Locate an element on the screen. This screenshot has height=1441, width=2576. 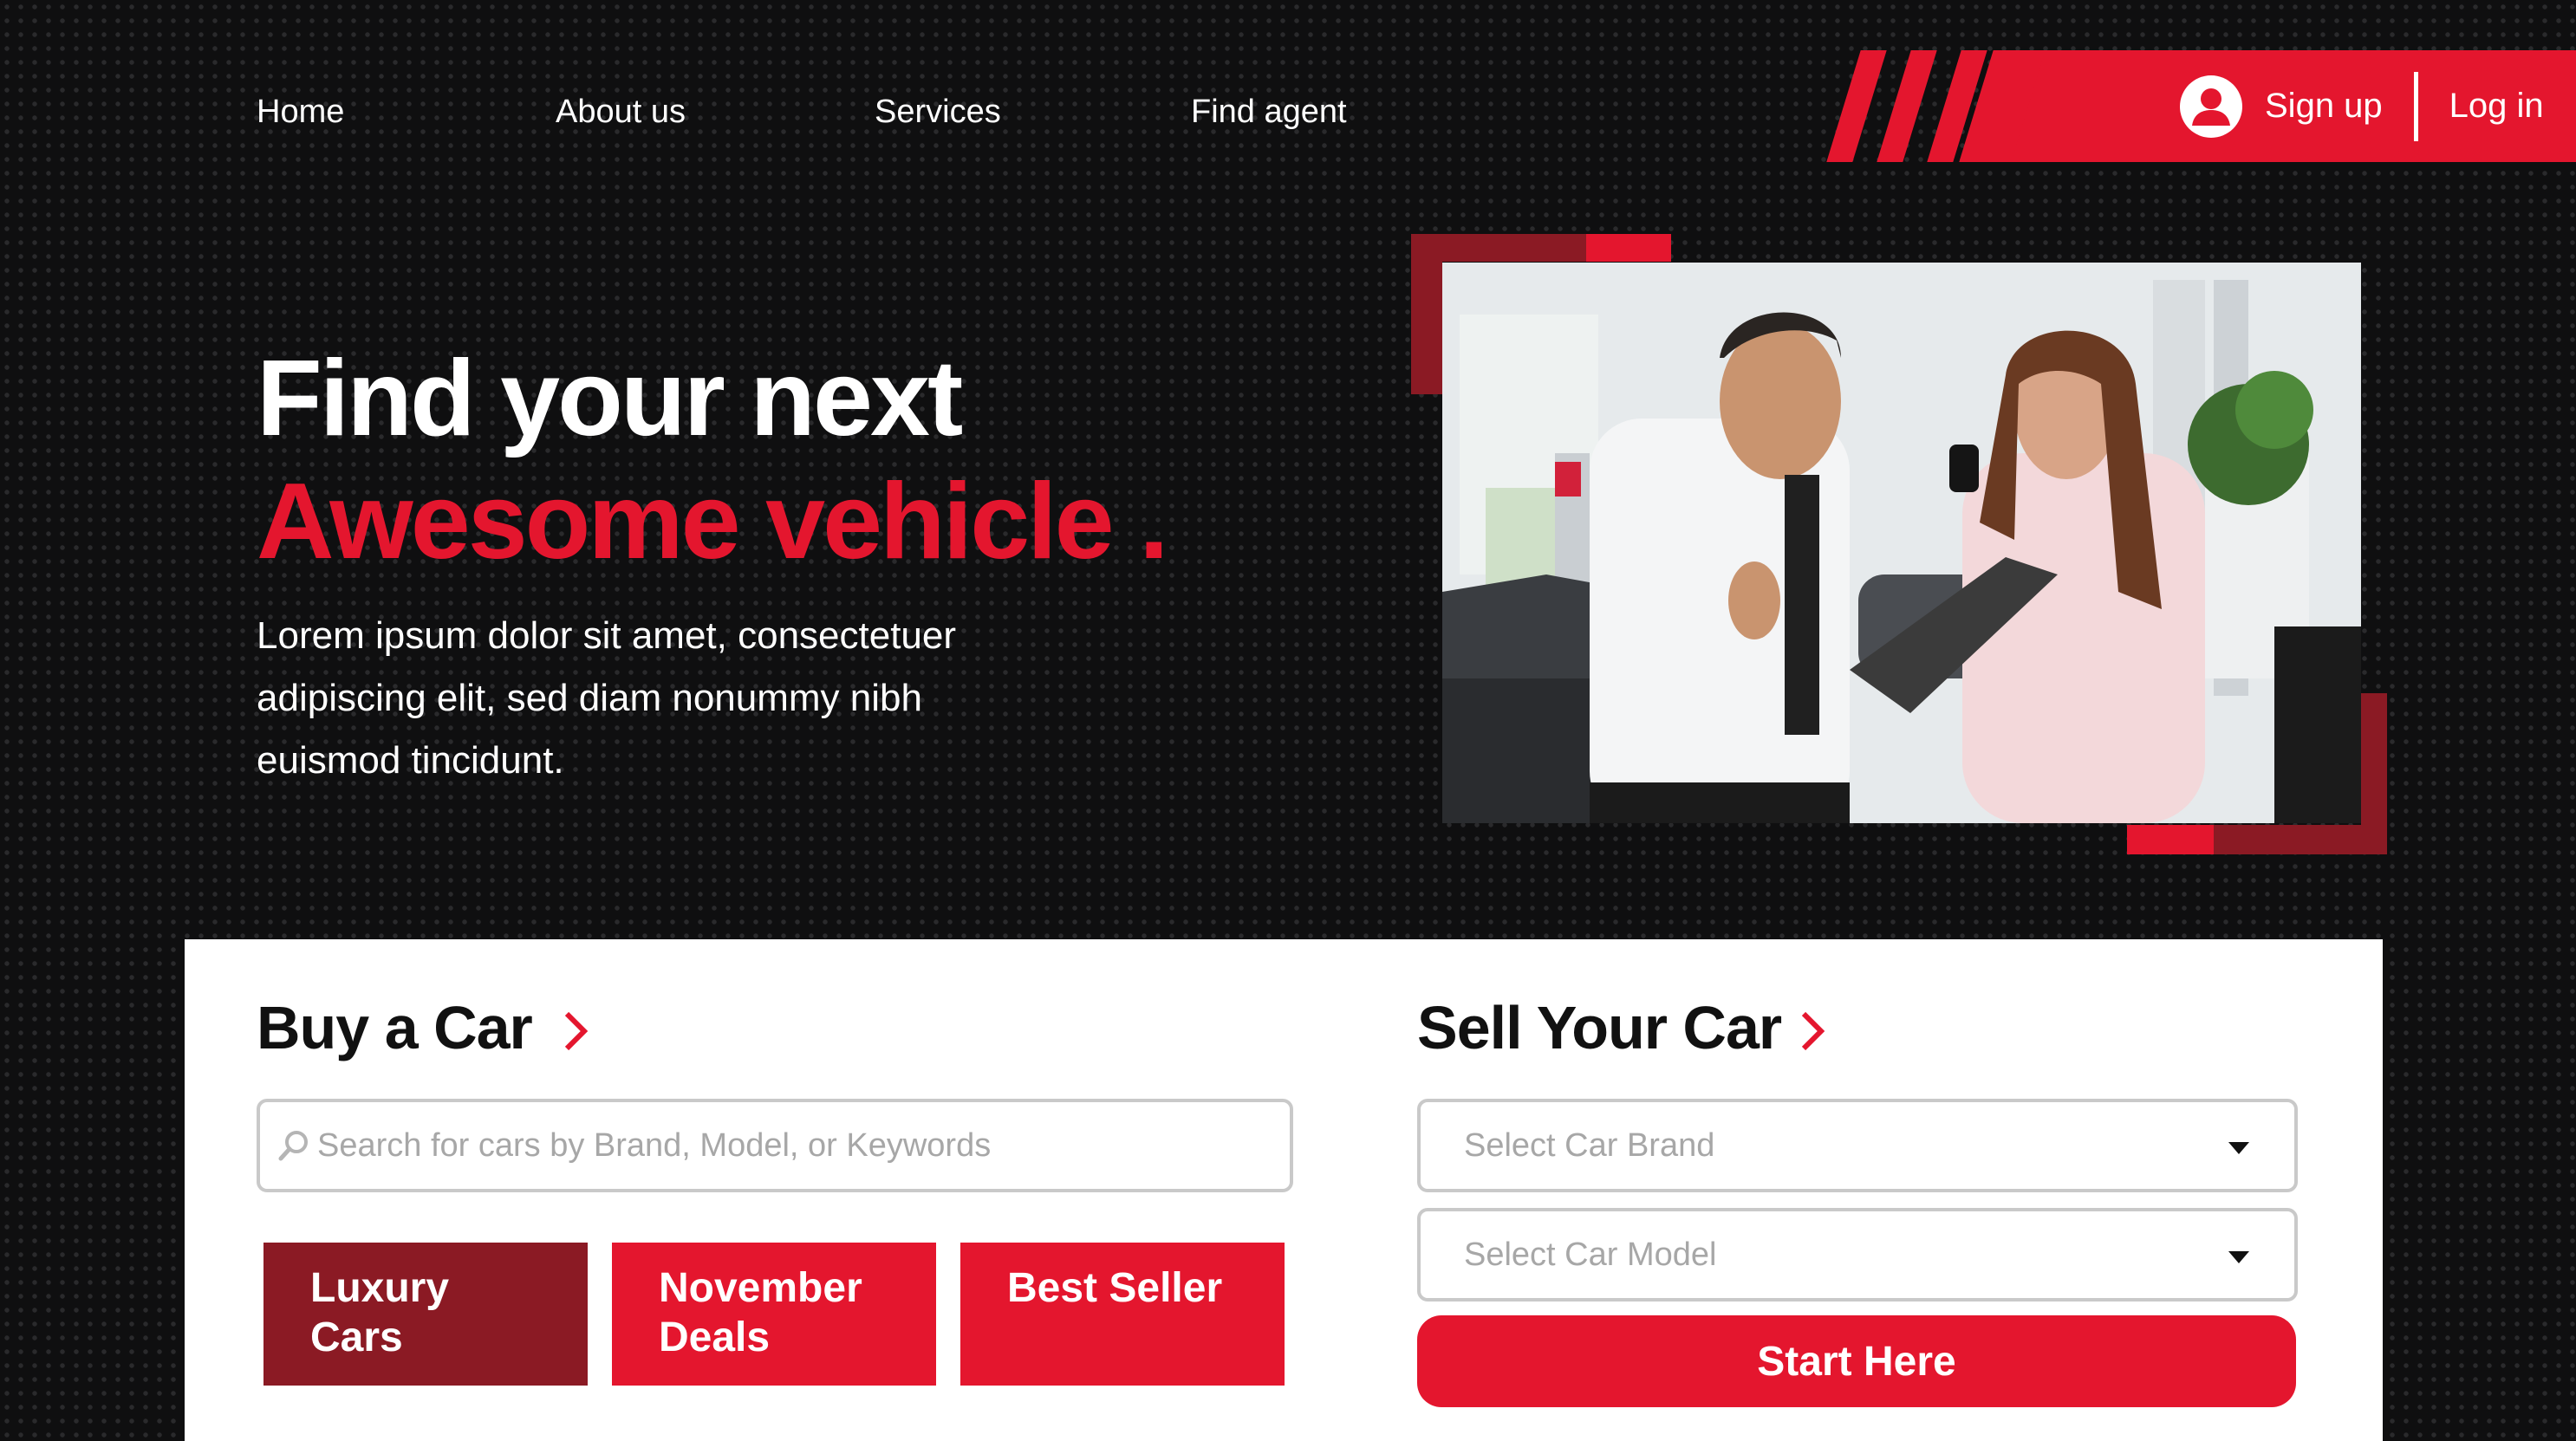
photo-illustration is located at coordinates (1901, 543).